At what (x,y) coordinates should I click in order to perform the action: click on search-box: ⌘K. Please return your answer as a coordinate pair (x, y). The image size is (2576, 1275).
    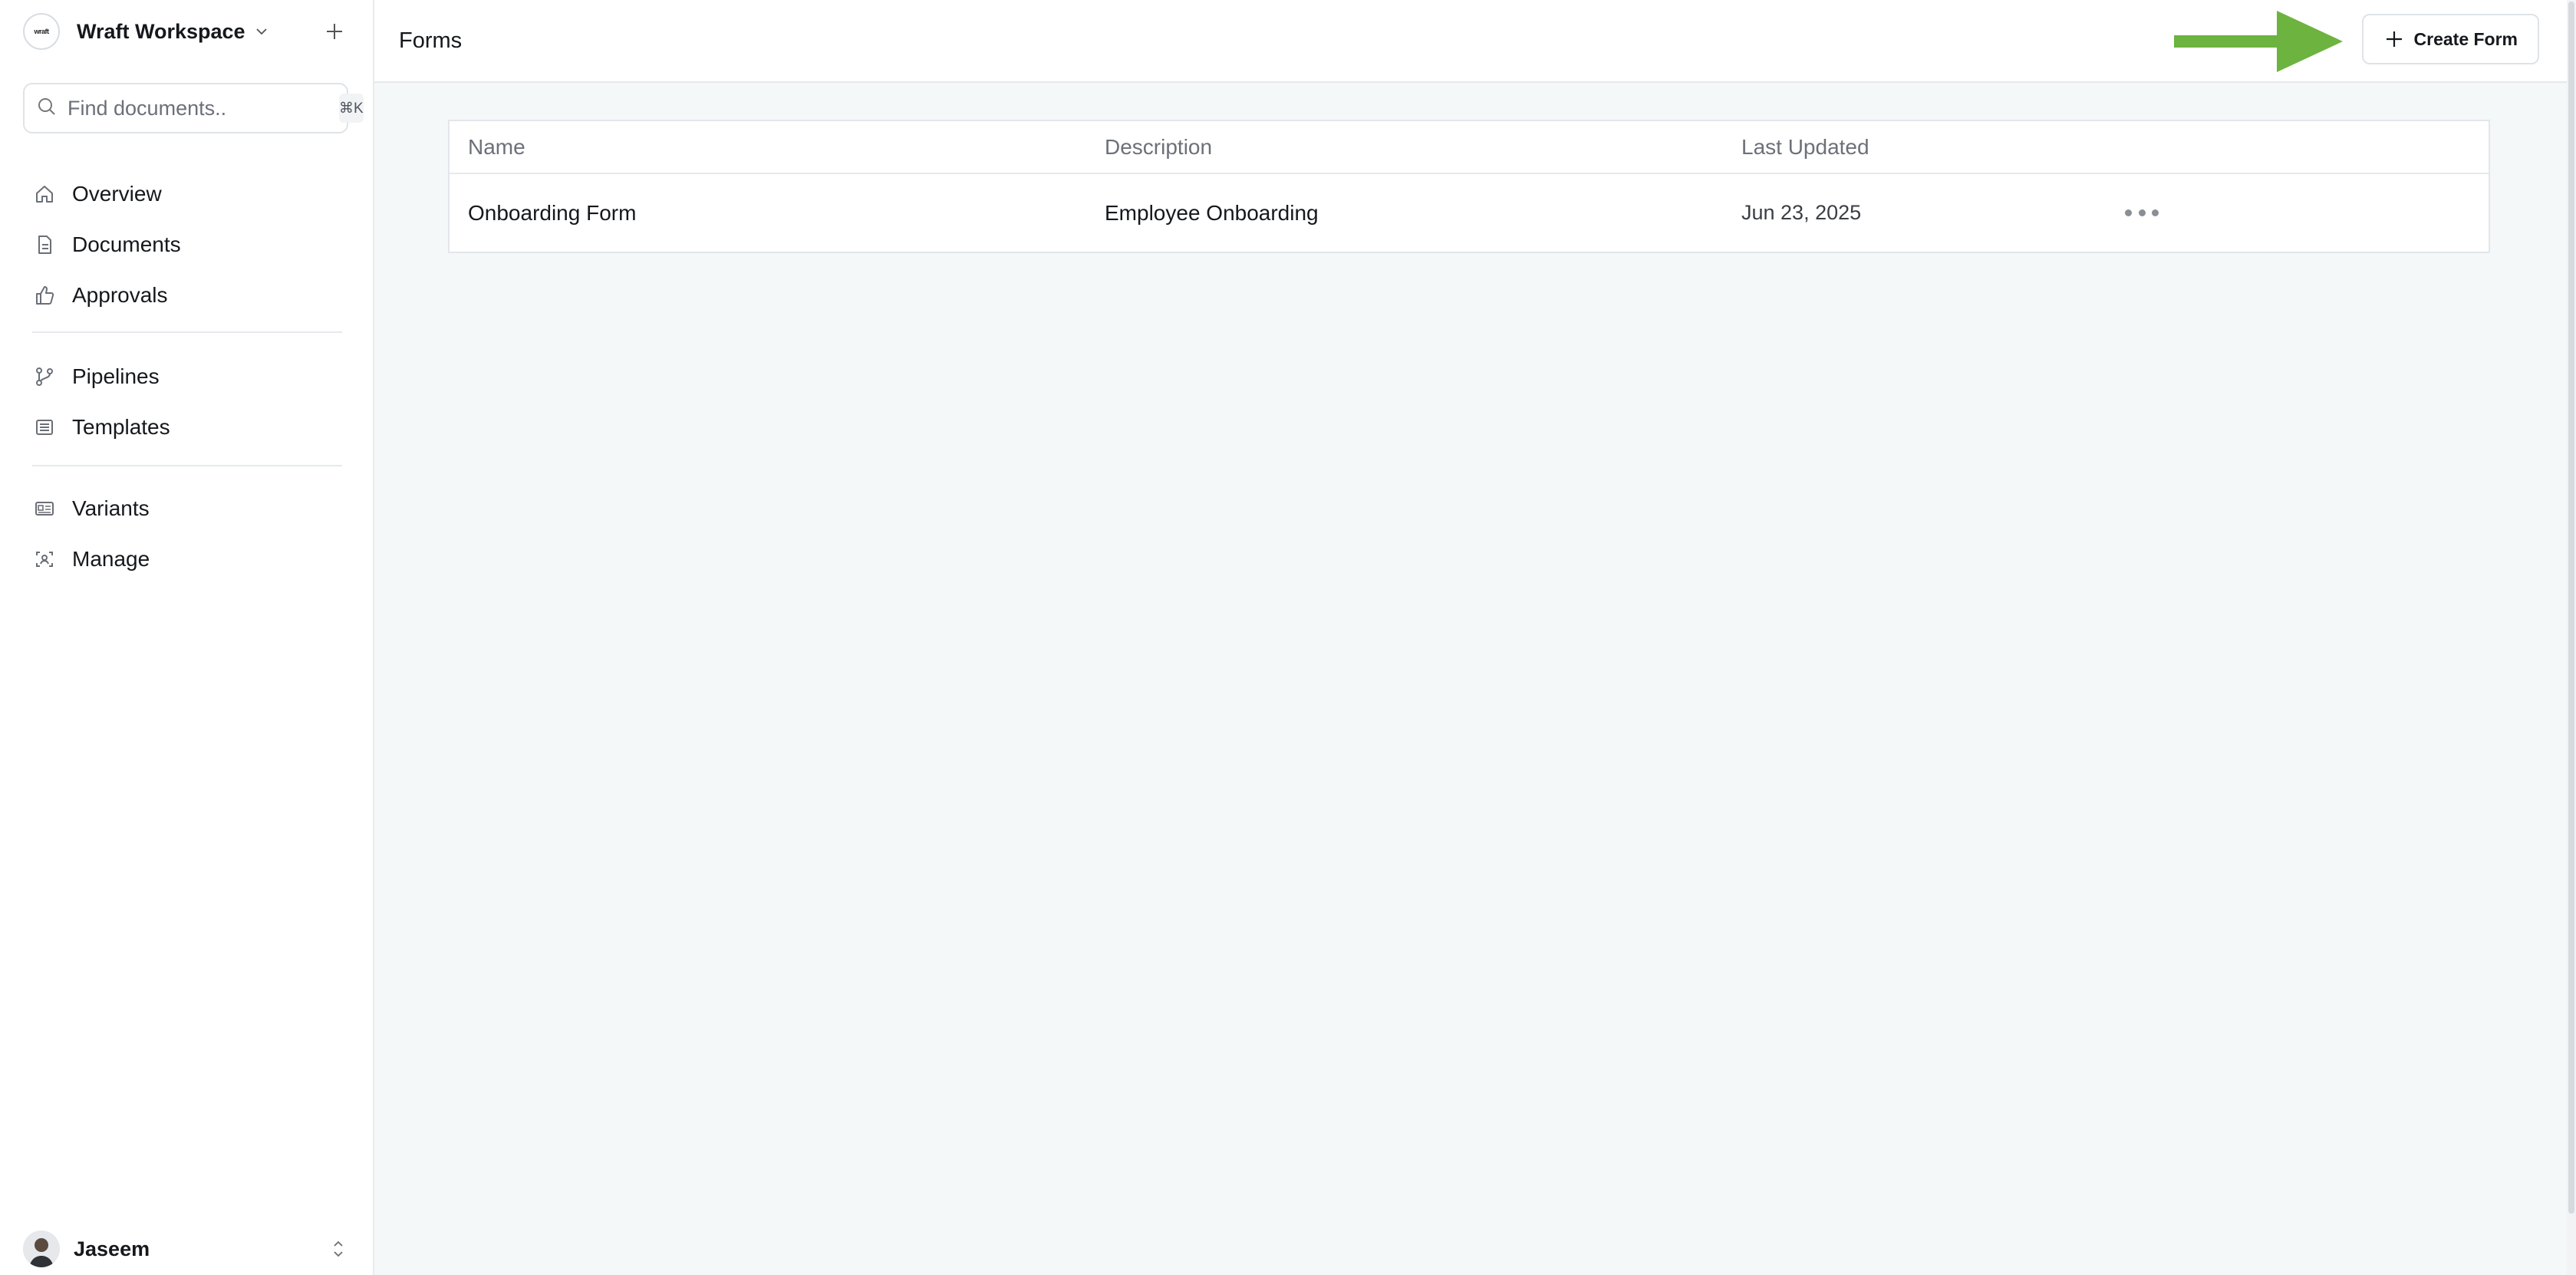
    Looking at the image, I should click on (193, 108).